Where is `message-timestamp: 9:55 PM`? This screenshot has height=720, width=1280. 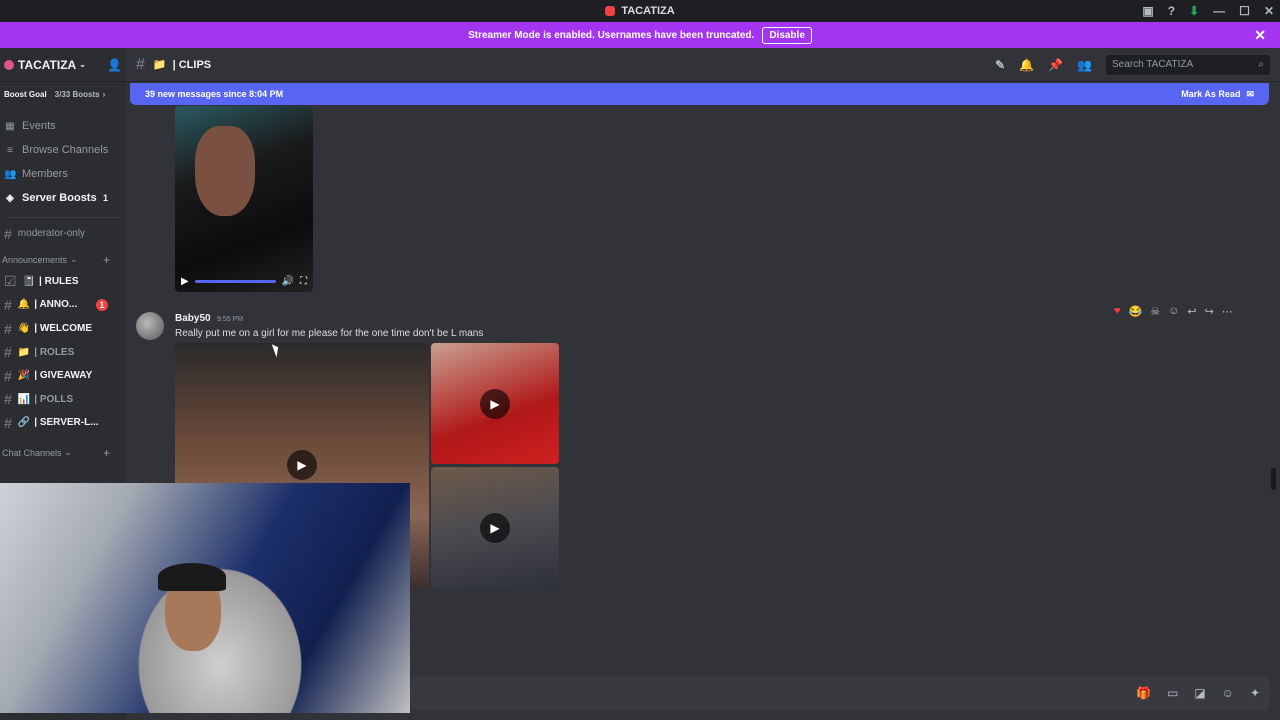 message-timestamp: 9:55 PM is located at coordinates (230, 319).